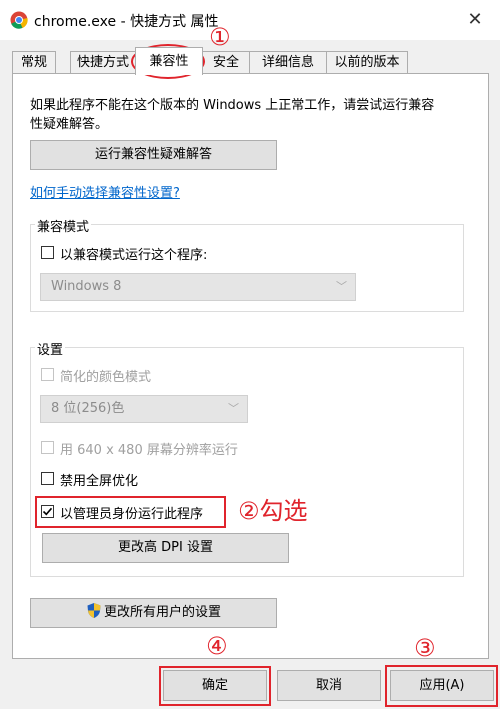  I want to click on intro-text-line2: 性疑难解答。, so click(69, 124).